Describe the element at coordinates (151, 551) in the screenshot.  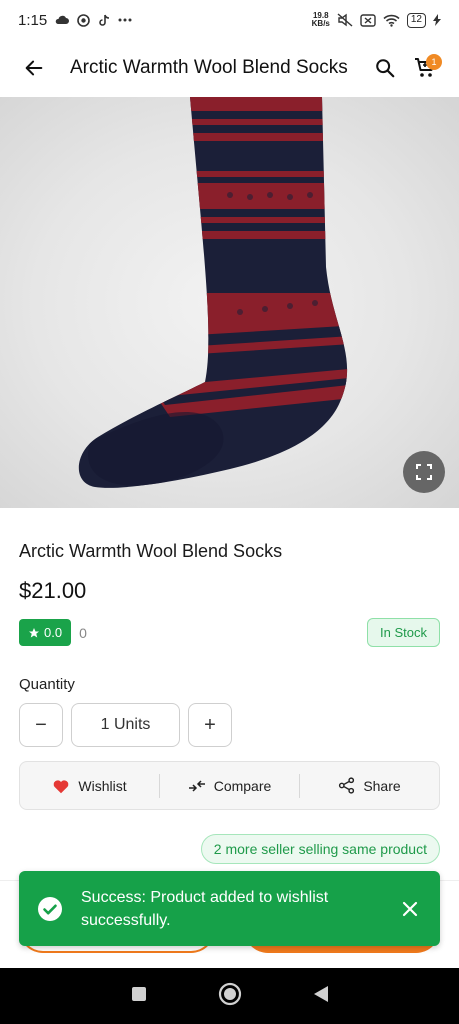
I see `product-name: Arctic Warmth Wool Blend Socks` at that location.